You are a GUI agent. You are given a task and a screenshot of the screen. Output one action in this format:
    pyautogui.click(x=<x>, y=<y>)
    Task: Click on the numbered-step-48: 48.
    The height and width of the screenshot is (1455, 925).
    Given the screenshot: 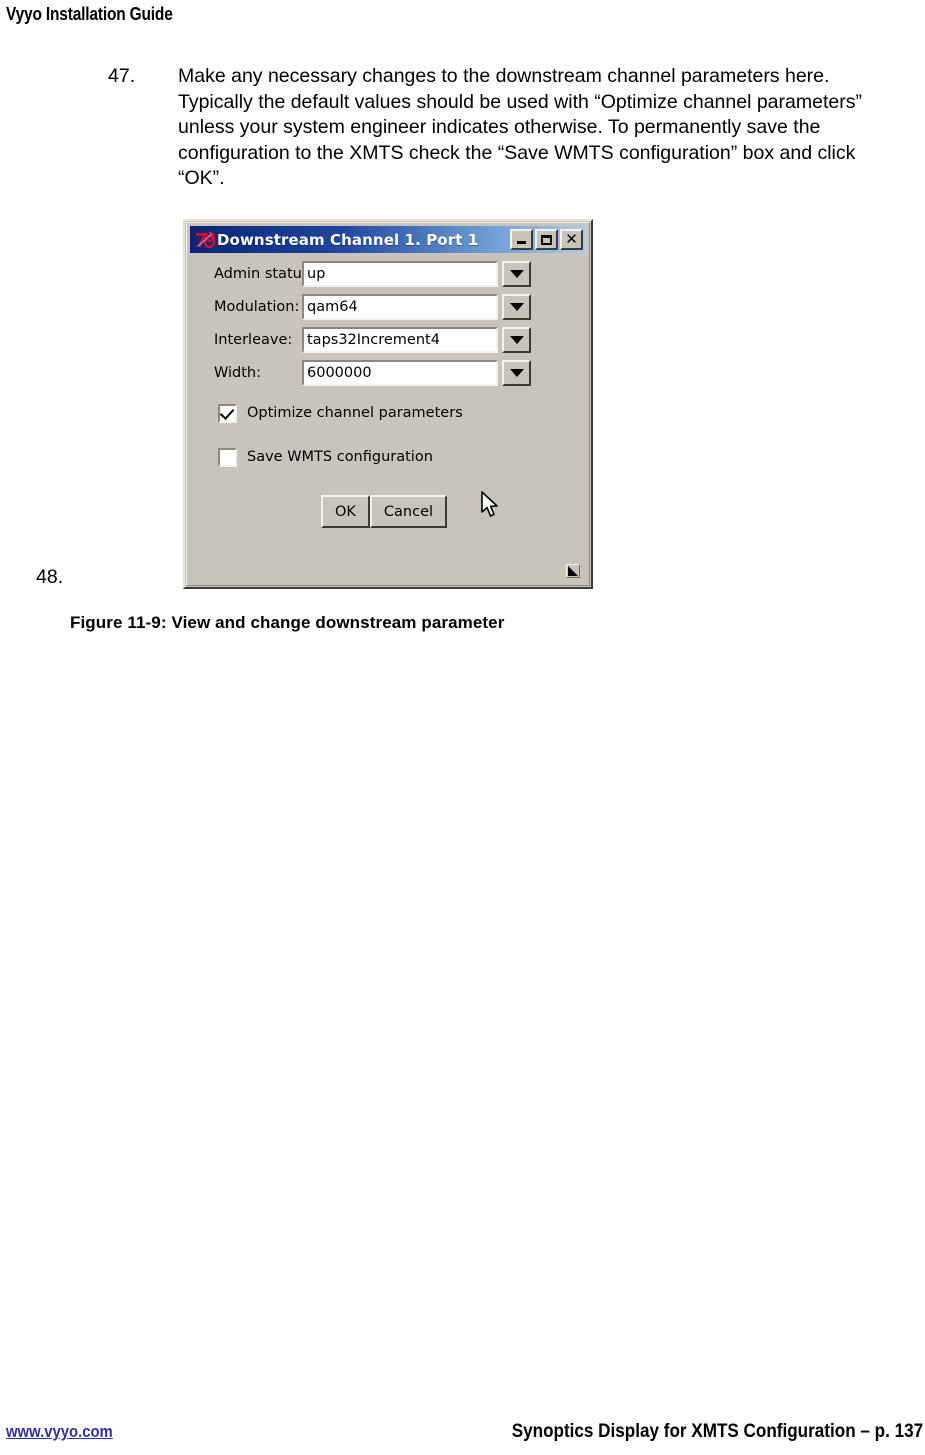 What is the action you would take?
    pyautogui.click(x=49, y=577)
    